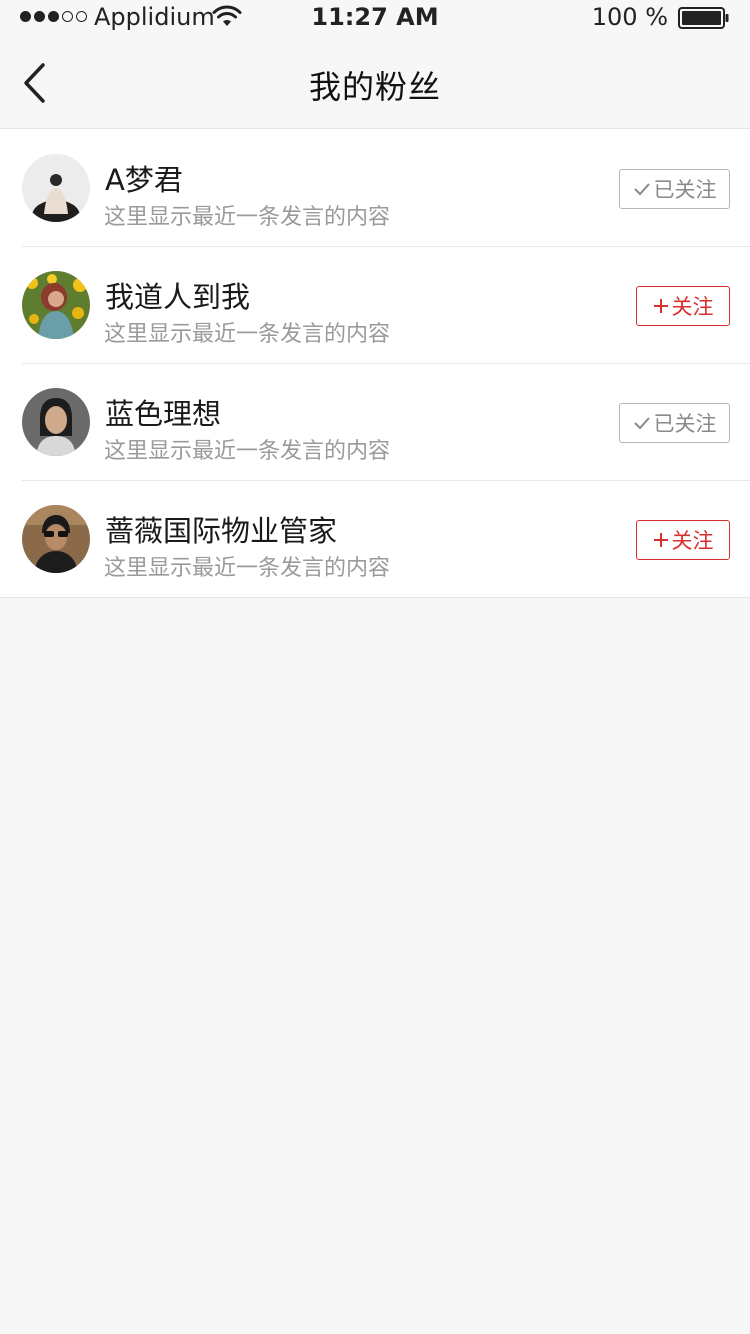 Image resolution: width=750 pixels, height=1334 pixels. What do you see at coordinates (375, 18) in the screenshot?
I see `status-bar: Applidium 11:27 AM 100 %` at bounding box center [375, 18].